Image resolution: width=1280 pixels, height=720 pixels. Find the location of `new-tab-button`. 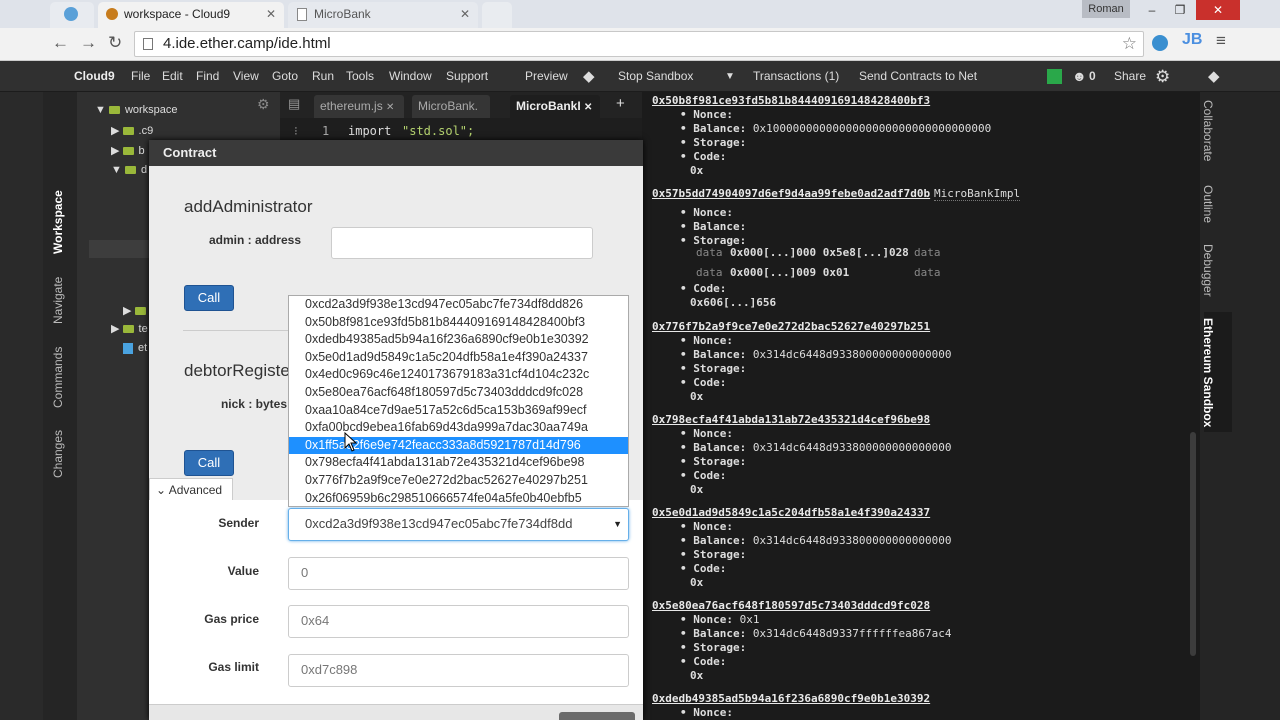

new-tab-button is located at coordinates (497, 15).